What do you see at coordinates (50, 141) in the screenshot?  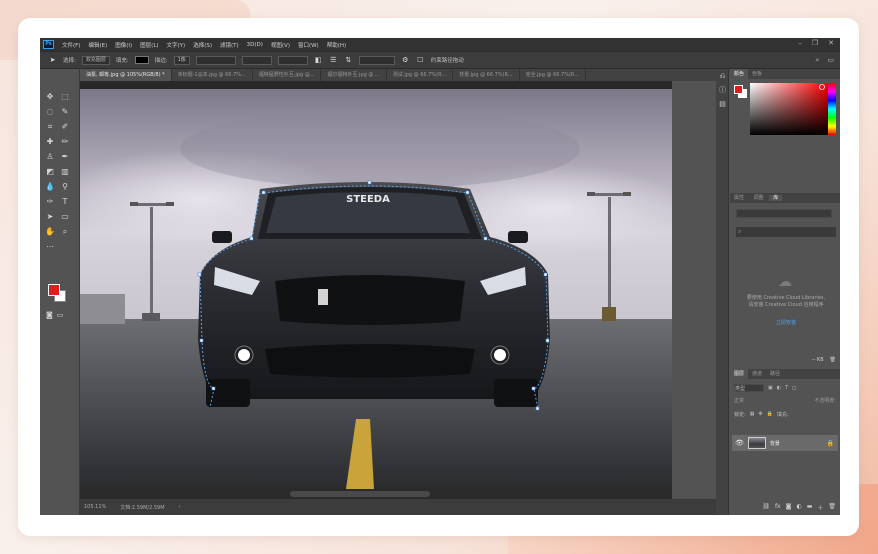 I see `healing-tool-icon: ✚` at bounding box center [50, 141].